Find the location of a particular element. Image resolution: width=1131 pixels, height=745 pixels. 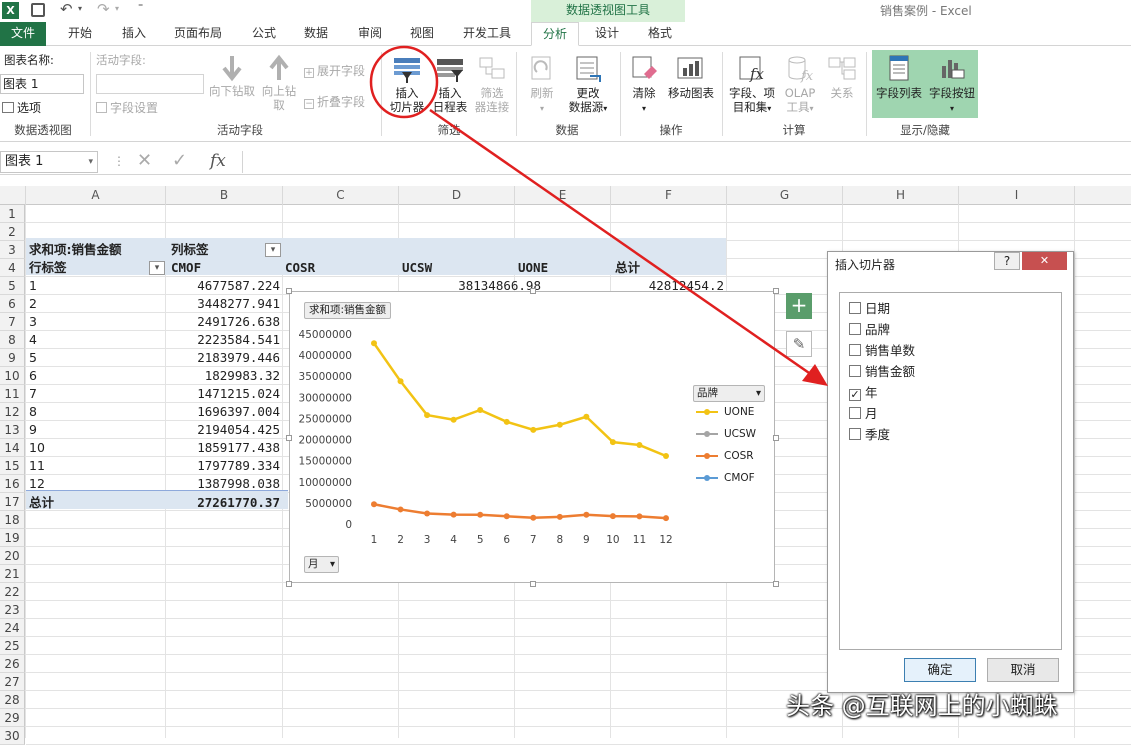

ok-button: 确定 is located at coordinates (940, 670).